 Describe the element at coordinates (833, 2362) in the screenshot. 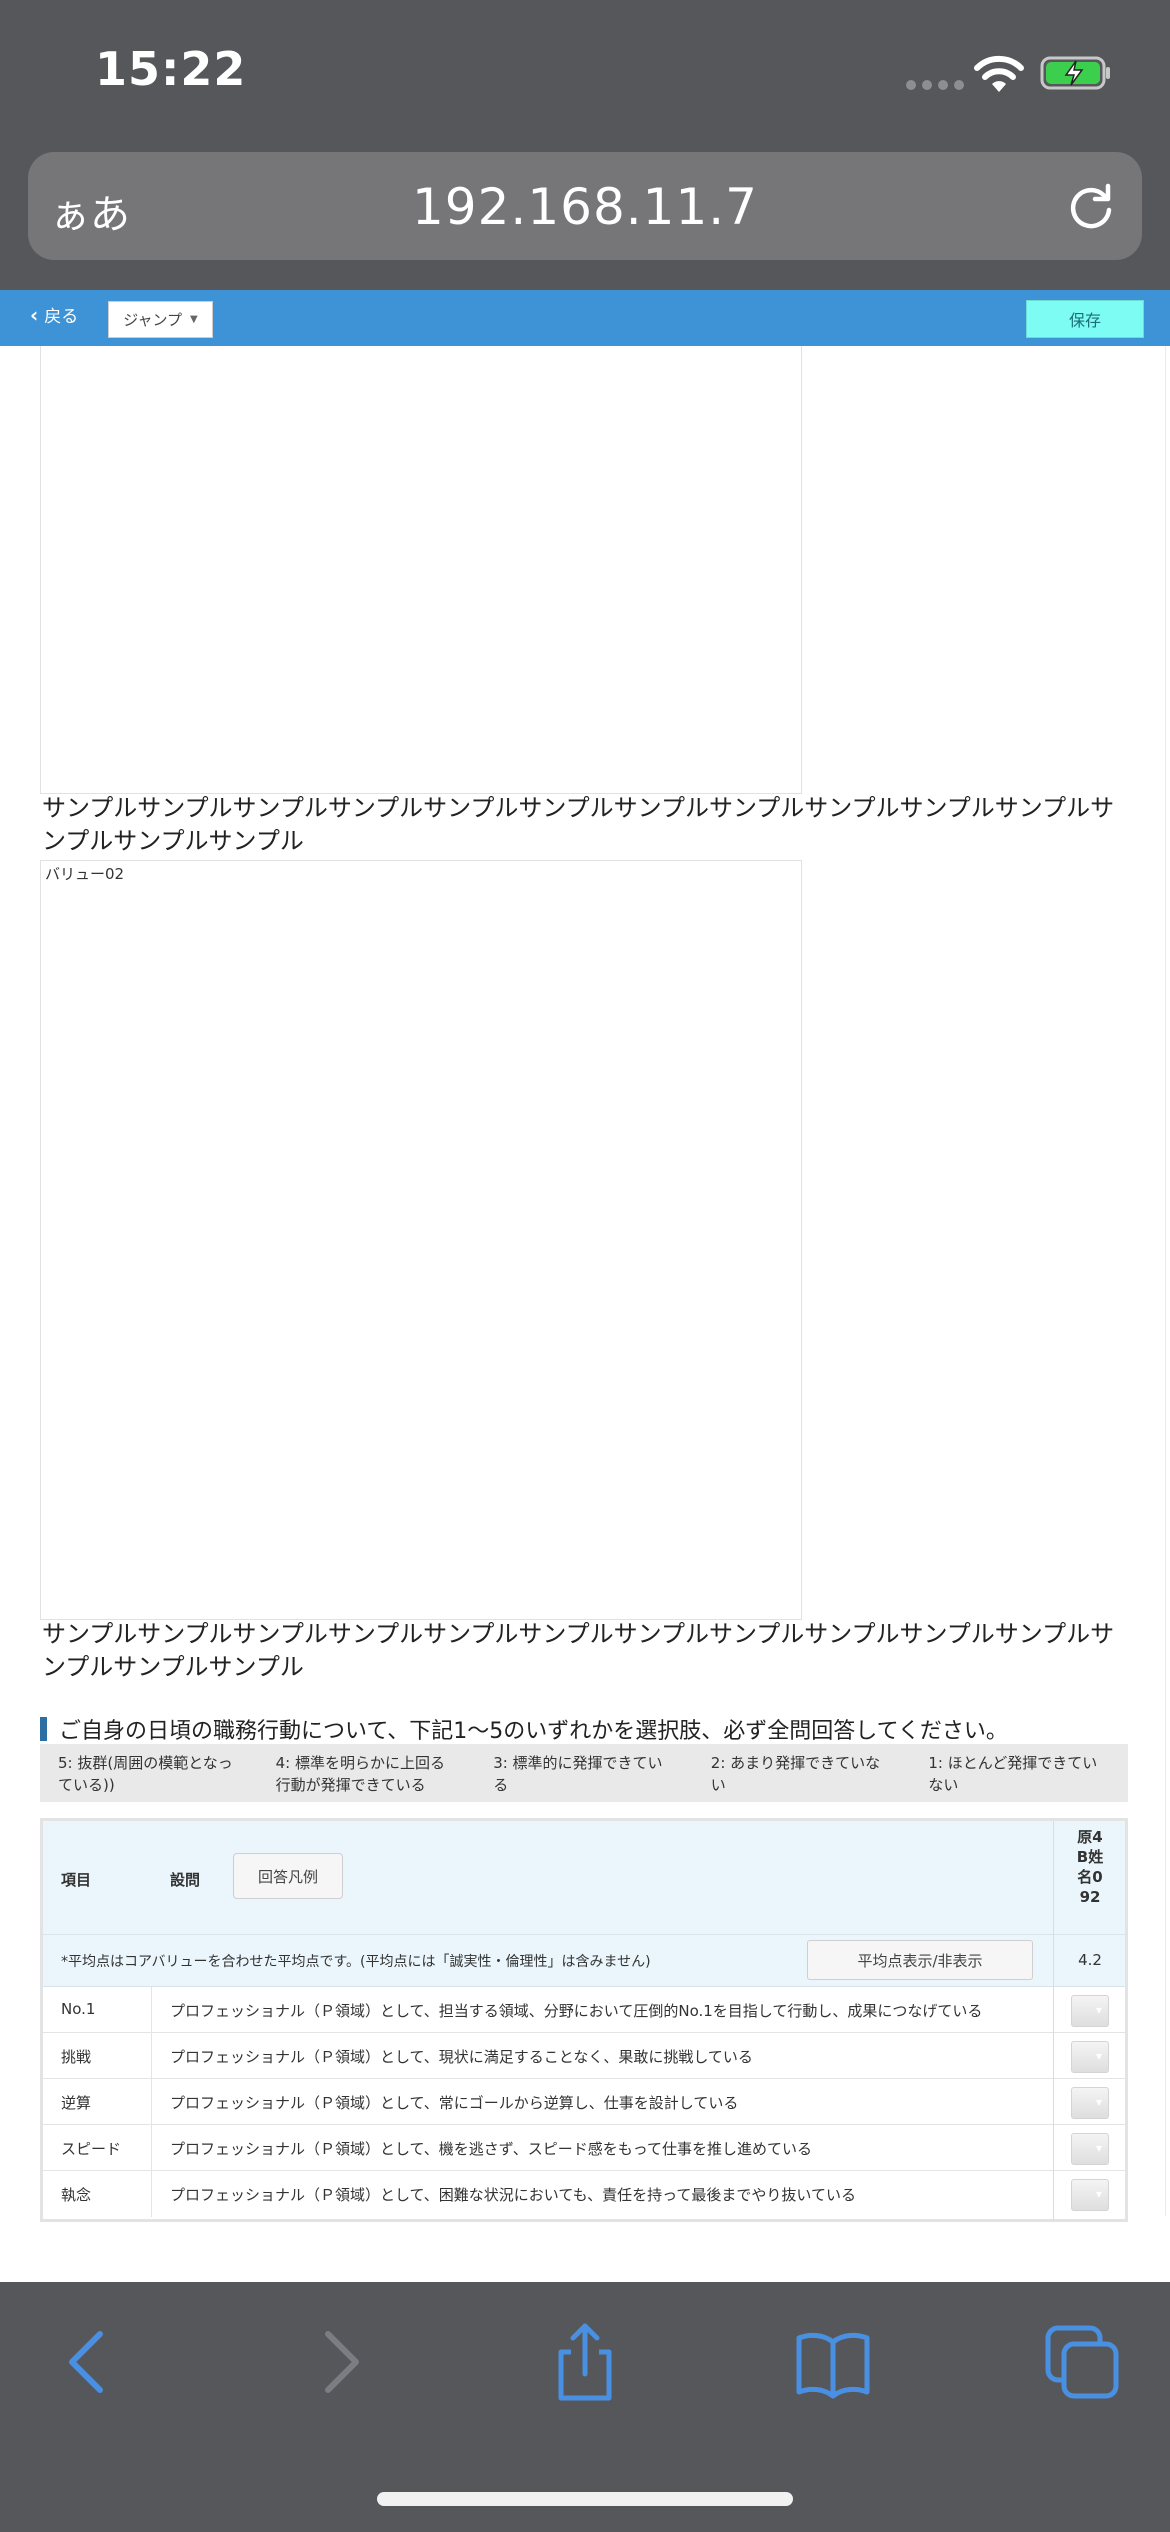

I see `bookmarks-icon` at that location.